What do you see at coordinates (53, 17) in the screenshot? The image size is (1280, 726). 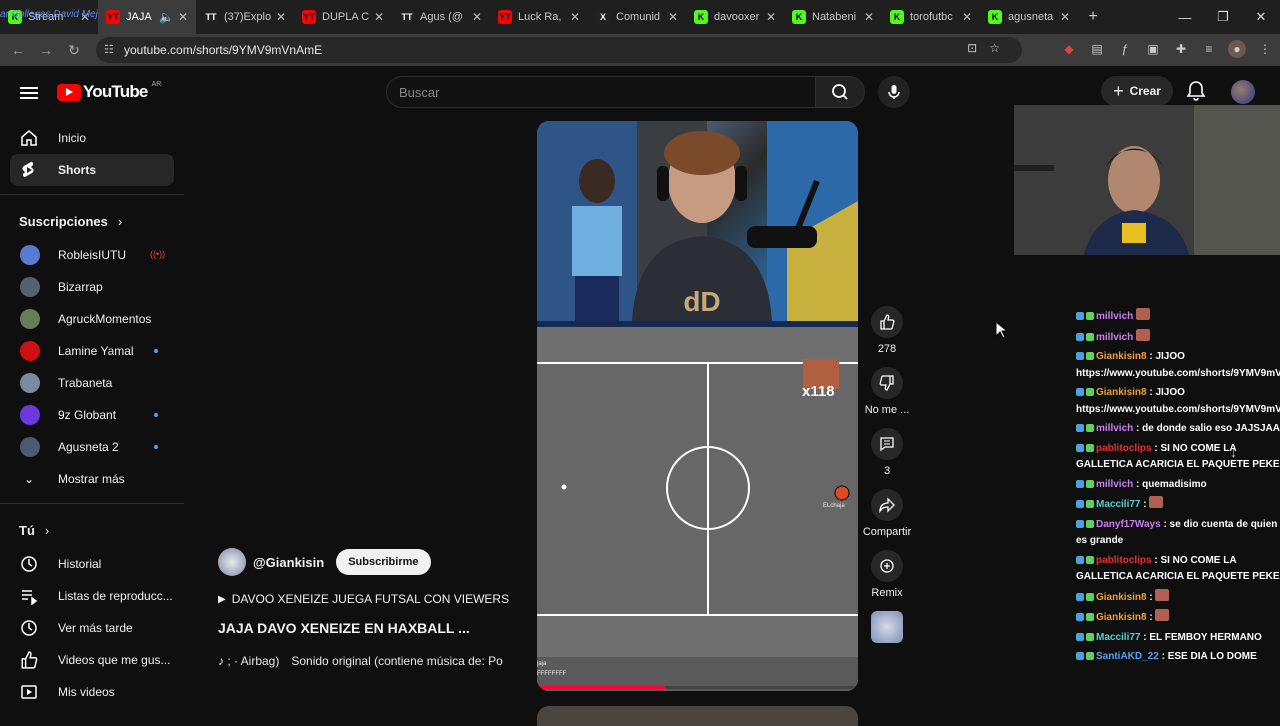 I see `browser-tab: K Stream ✕ ar Colleges David Mejia` at bounding box center [53, 17].